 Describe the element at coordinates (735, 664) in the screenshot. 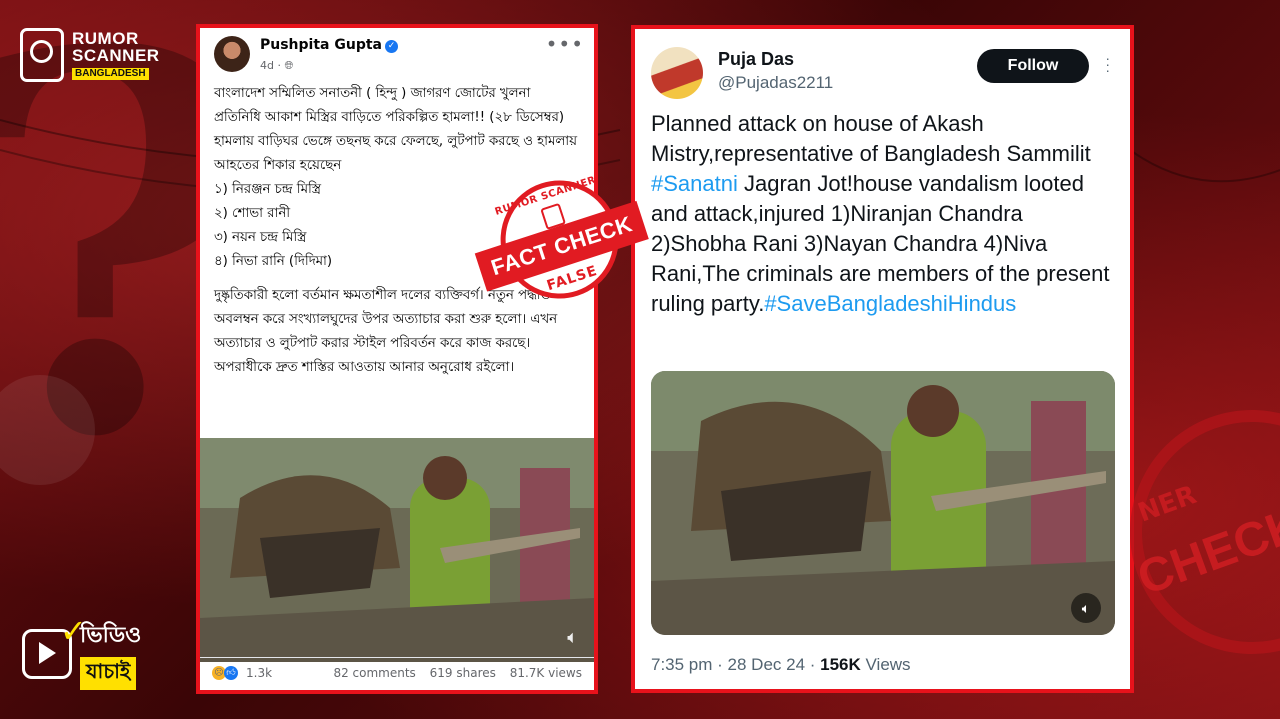

I see `tweet-time: 7:35 pm · 28 Dec 24 ·` at that location.